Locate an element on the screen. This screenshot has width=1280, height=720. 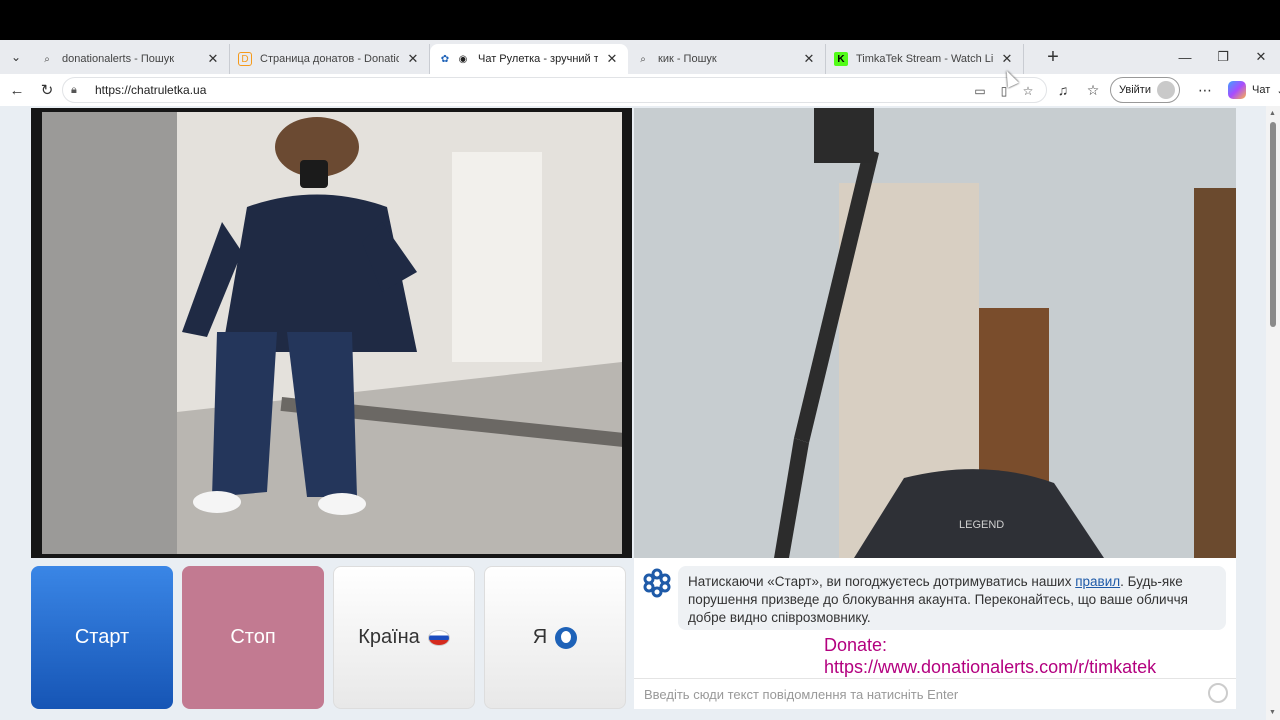
tab-title: donationalerts - Пошук is located at coordinates (118, 59).